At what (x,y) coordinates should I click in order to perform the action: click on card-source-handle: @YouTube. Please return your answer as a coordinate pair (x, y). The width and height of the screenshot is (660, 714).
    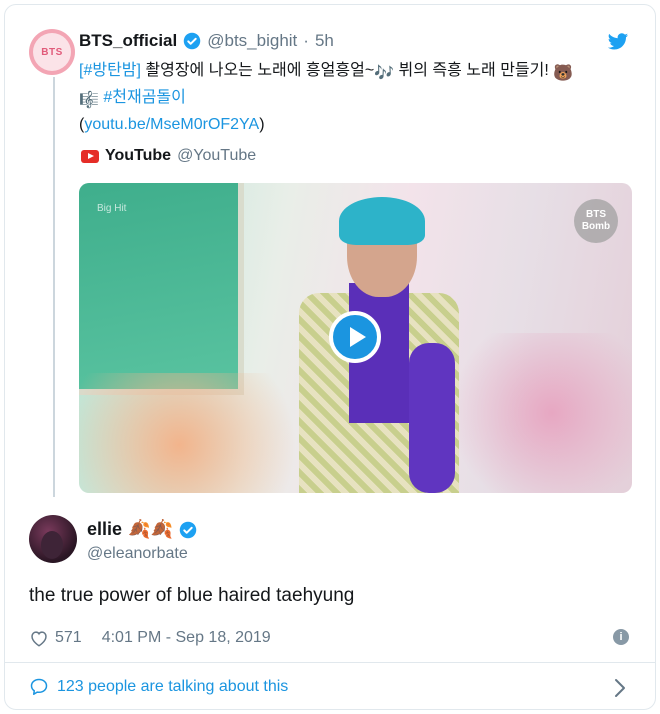
    Looking at the image, I should click on (216, 156).